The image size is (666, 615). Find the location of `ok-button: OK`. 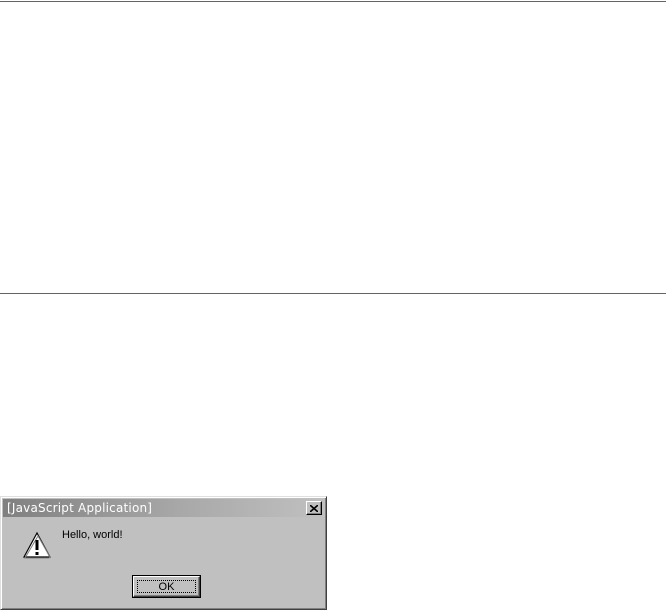

ok-button: OK is located at coordinates (166, 586).